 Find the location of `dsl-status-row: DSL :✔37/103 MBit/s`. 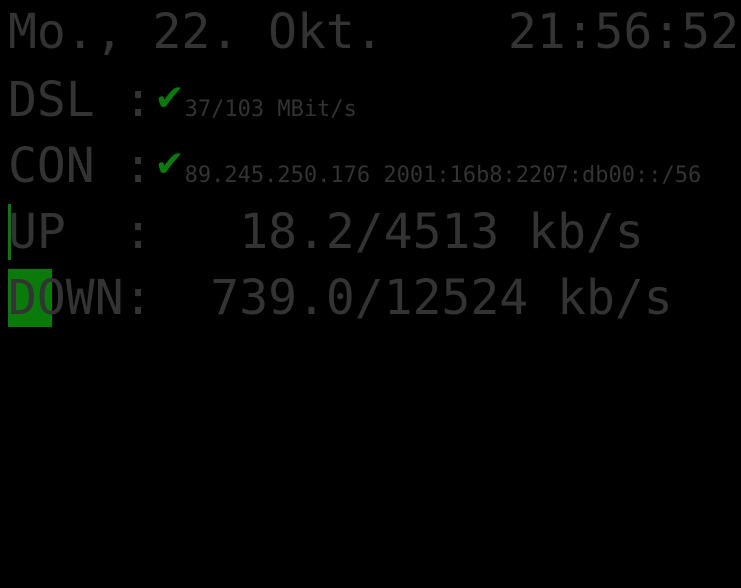

dsl-status-row: DSL :✔37/103 MBit/s is located at coordinates (182, 100).